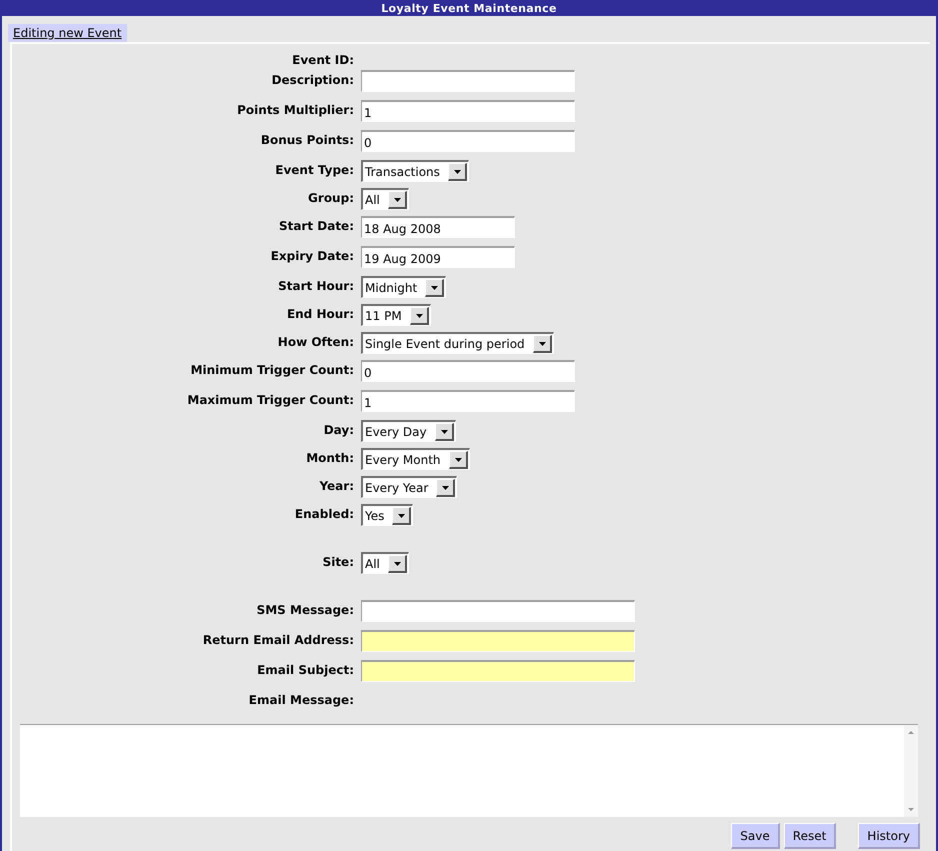  Describe the element at coordinates (469, 8) in the screenshot. I see `window-title: Loyalty Event Maintenance` at that location.